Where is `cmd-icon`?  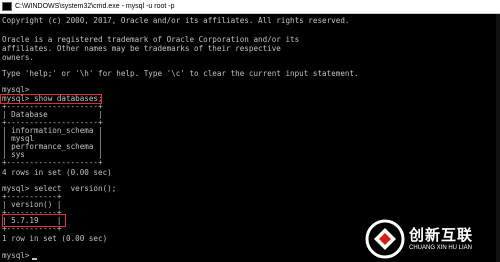 cmd-icon is located at coordinates (7, 6).